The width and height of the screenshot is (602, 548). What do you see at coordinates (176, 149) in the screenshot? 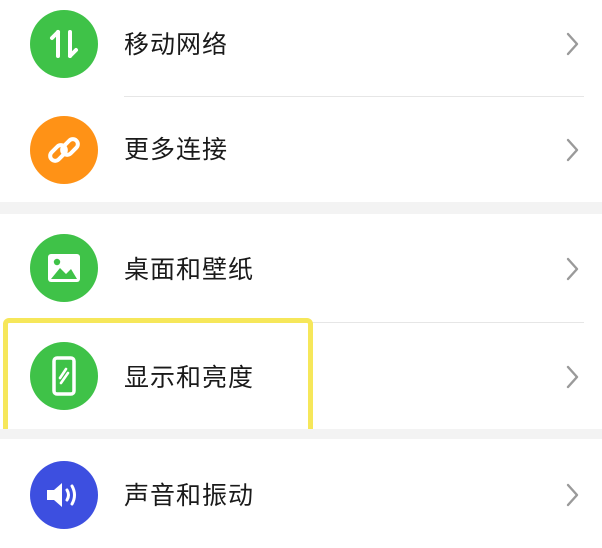
I see `settings-item-label: 更多连接` at bounding box center [176, 149].